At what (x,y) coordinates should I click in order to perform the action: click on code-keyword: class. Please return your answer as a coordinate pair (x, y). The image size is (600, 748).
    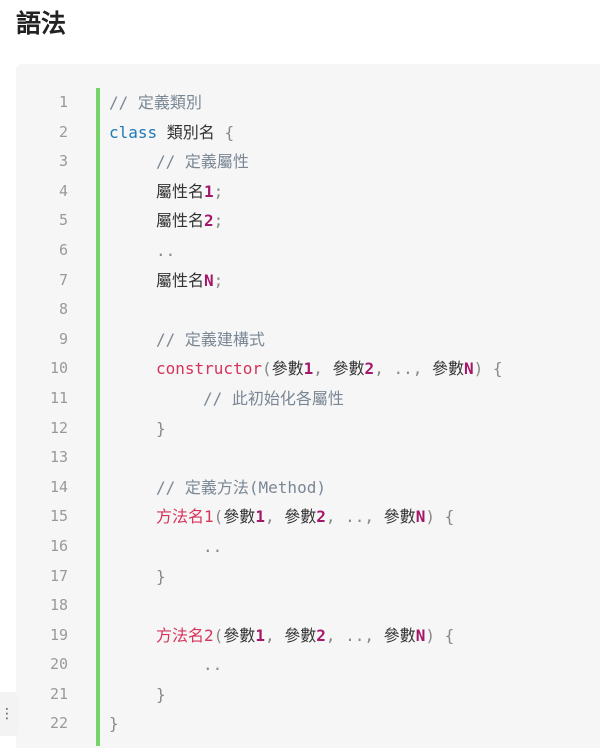
    Looking at the image, I should click on (133, 132).